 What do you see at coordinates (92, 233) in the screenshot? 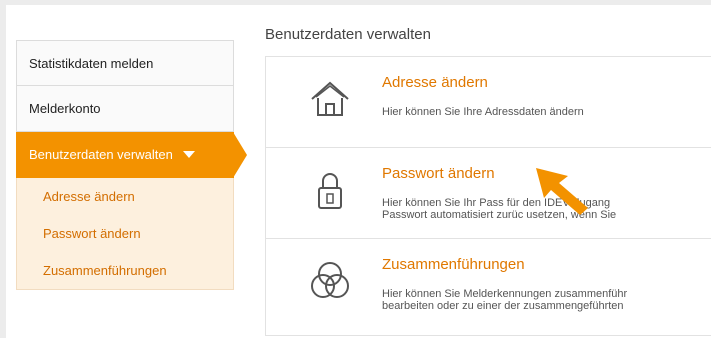
I see `subnav-item-label: Passwort ändern` at bounding box center [92, 233].